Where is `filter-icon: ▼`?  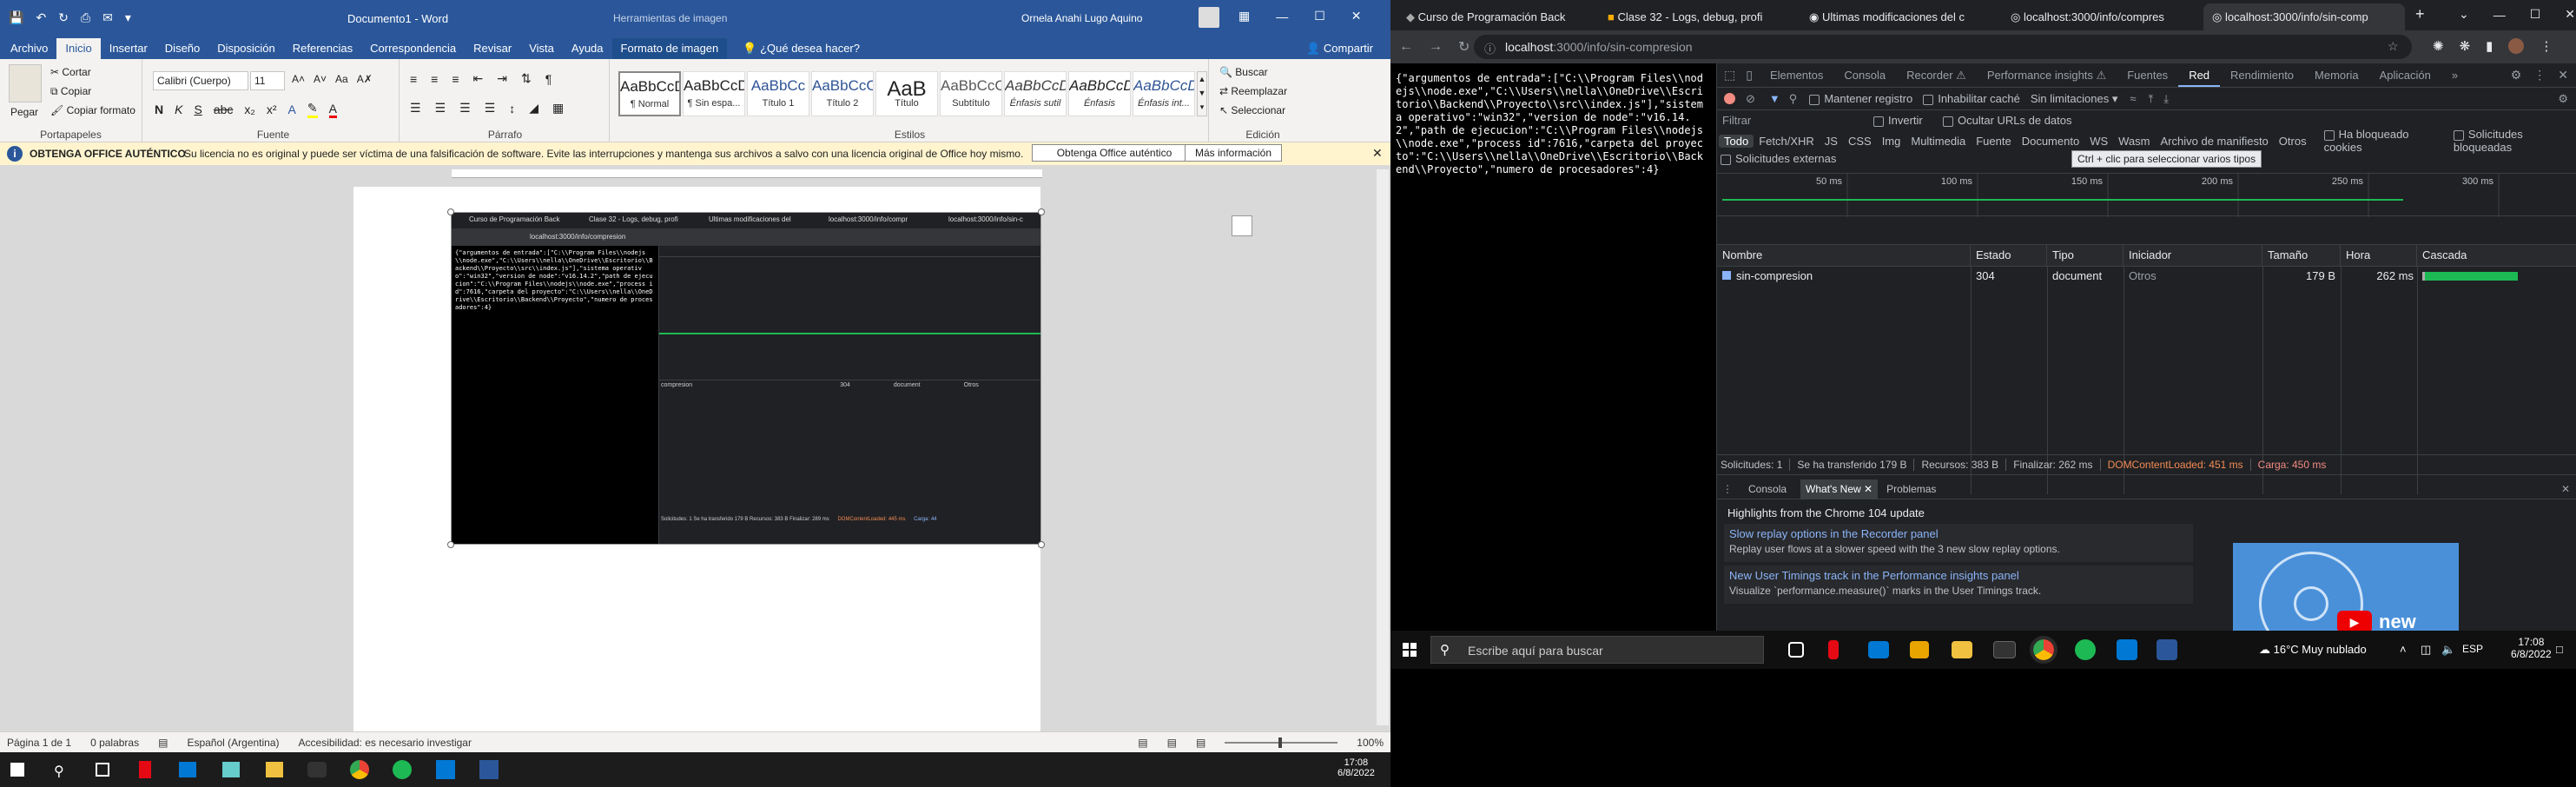 filter-icon: ▼ is located at coordinates (1774, 98).